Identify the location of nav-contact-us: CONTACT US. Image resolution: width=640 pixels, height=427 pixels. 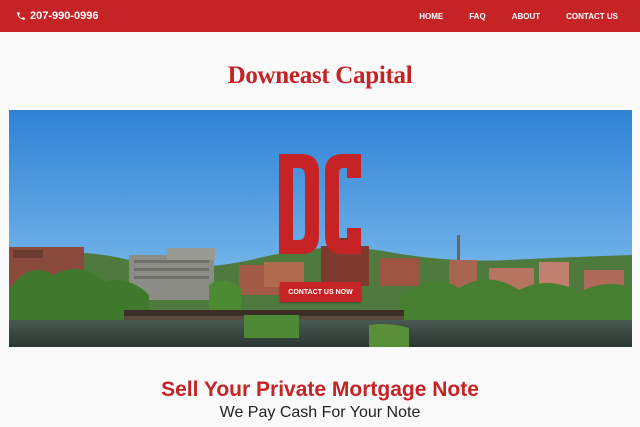
(592, 16).